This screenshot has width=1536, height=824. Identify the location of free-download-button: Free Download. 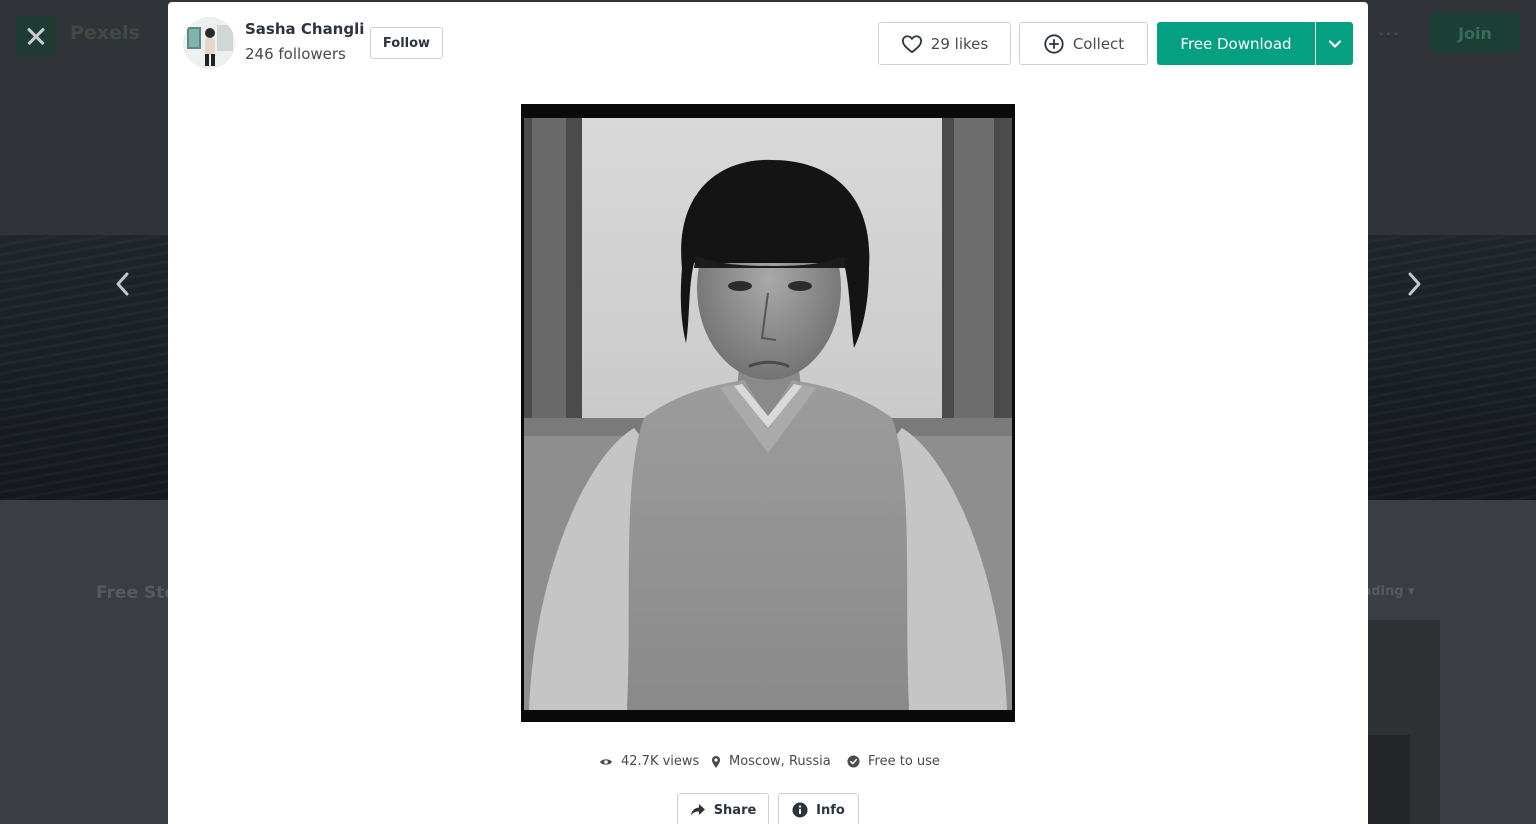
(1236, 43).